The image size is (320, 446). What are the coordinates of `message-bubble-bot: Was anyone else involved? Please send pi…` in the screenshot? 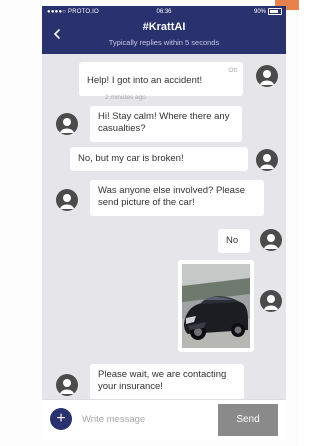 It's located at (177, 198).